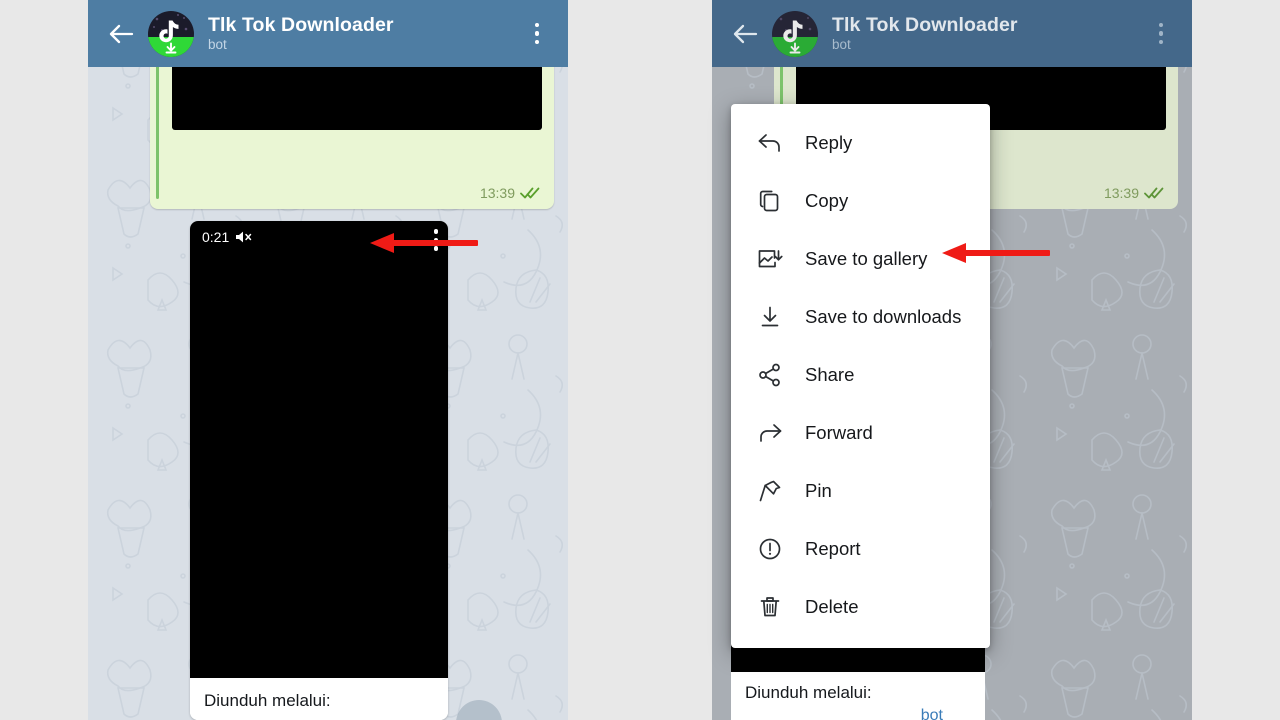  I want to click on context-menu-label: Report, so click(833, 548).